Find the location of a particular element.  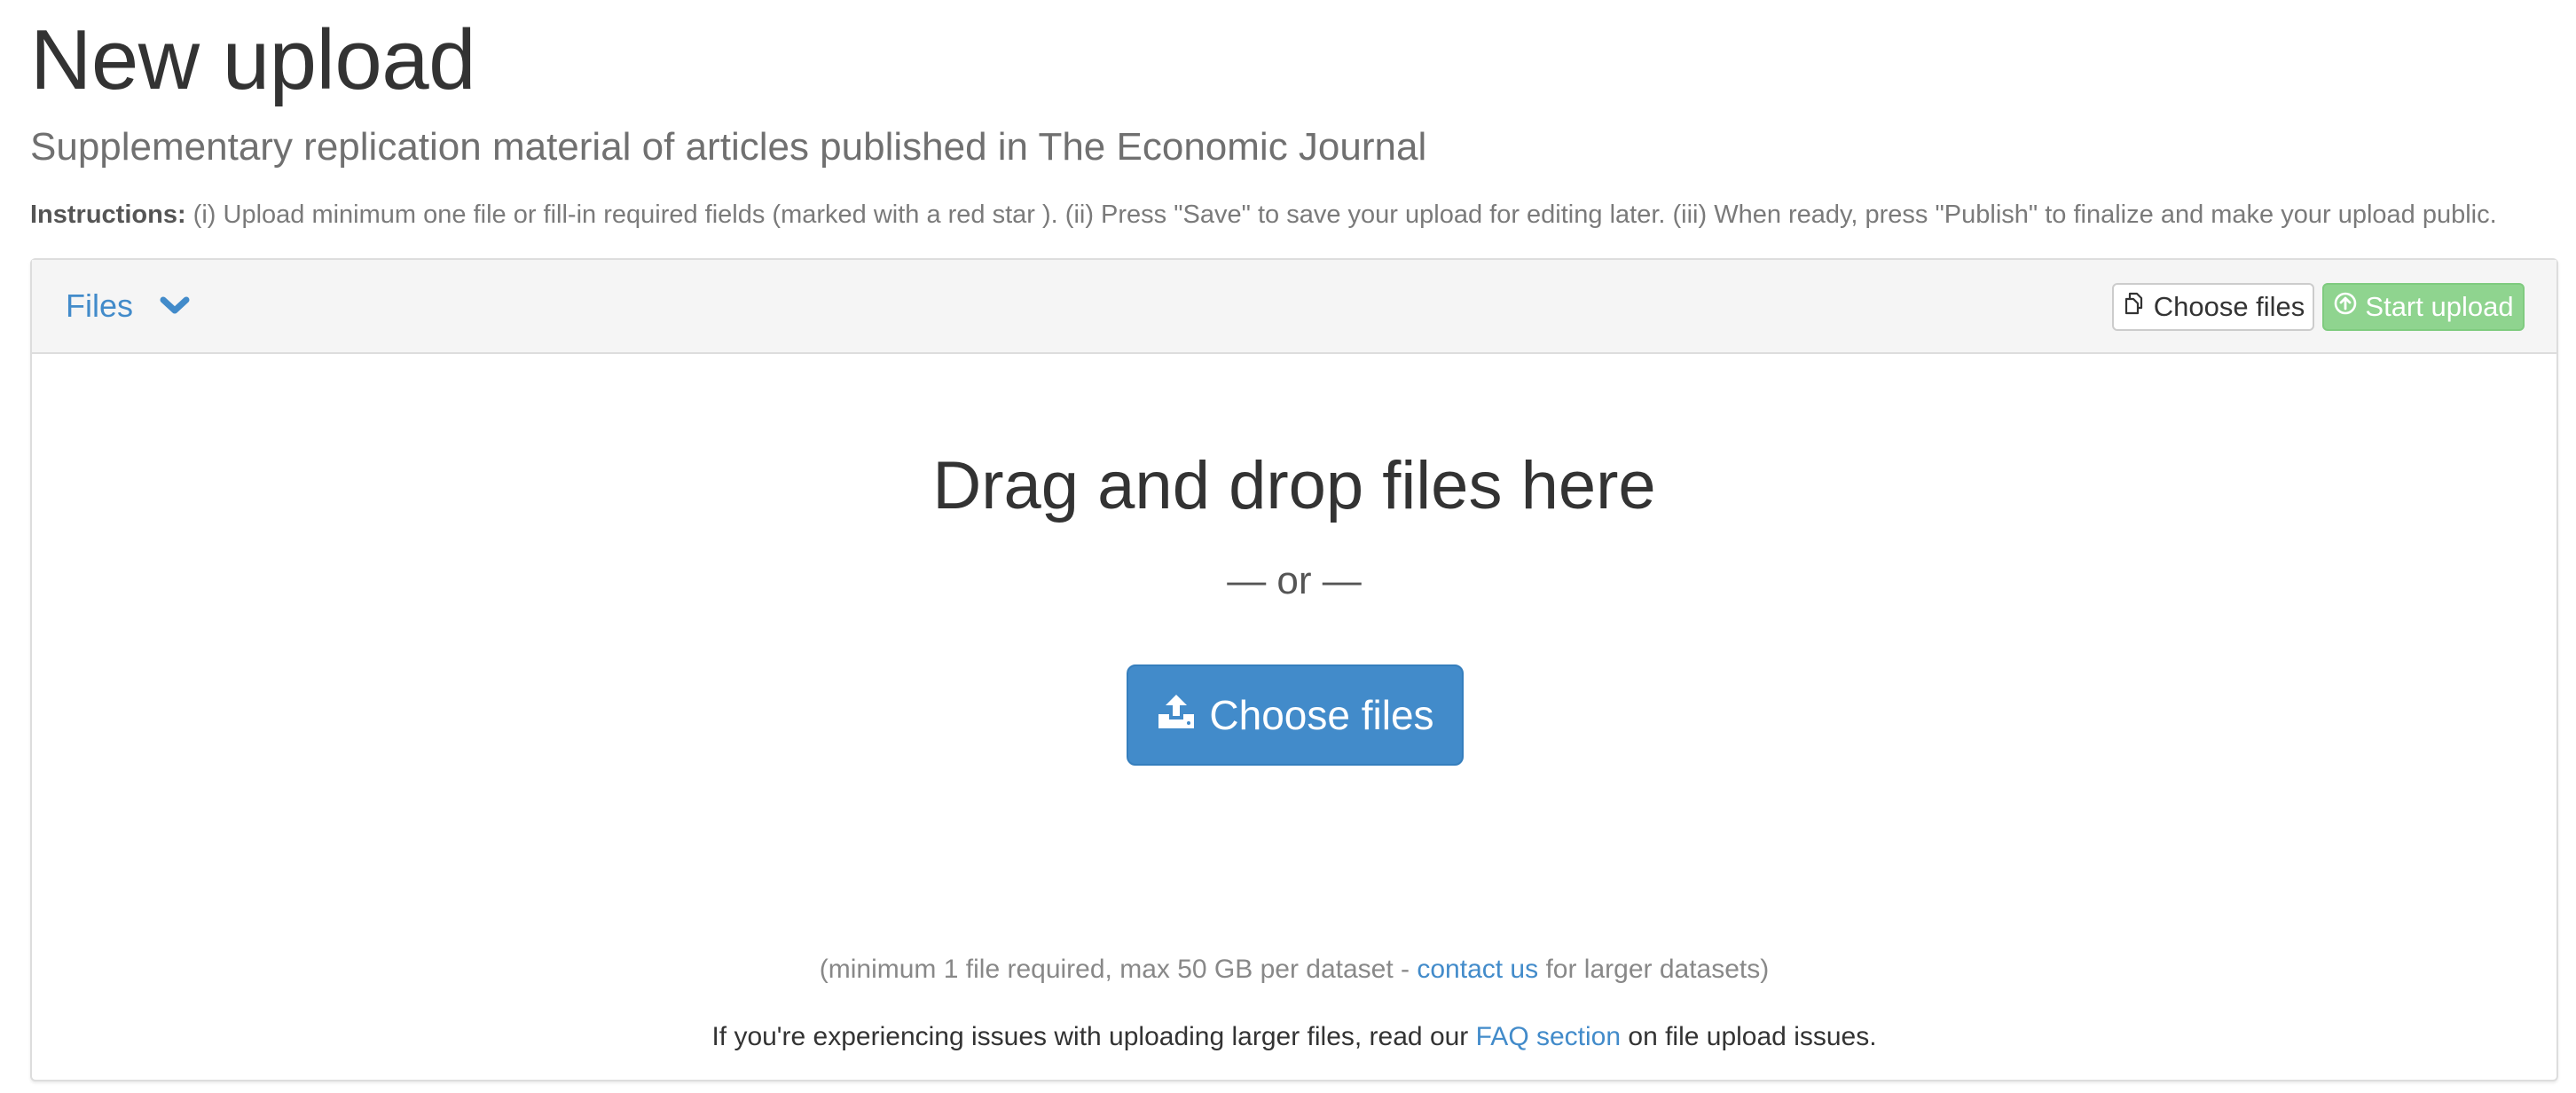

files-panel-heading: Files Choose files Start upload is located at coordinates (1294, 307).